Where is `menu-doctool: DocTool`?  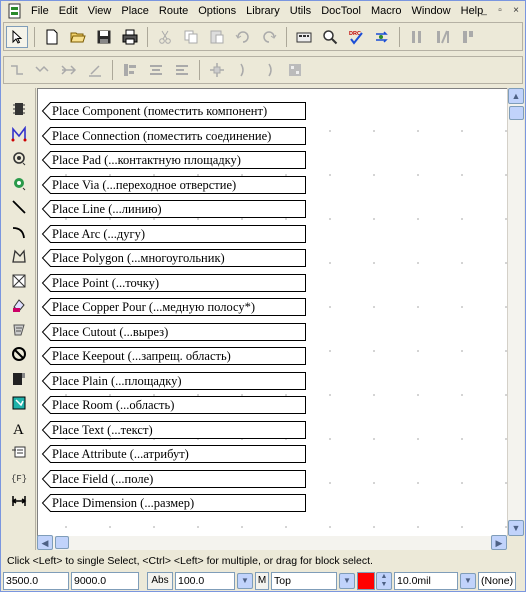 menu-doctool: DocTool is located at coordinates (341, 11).